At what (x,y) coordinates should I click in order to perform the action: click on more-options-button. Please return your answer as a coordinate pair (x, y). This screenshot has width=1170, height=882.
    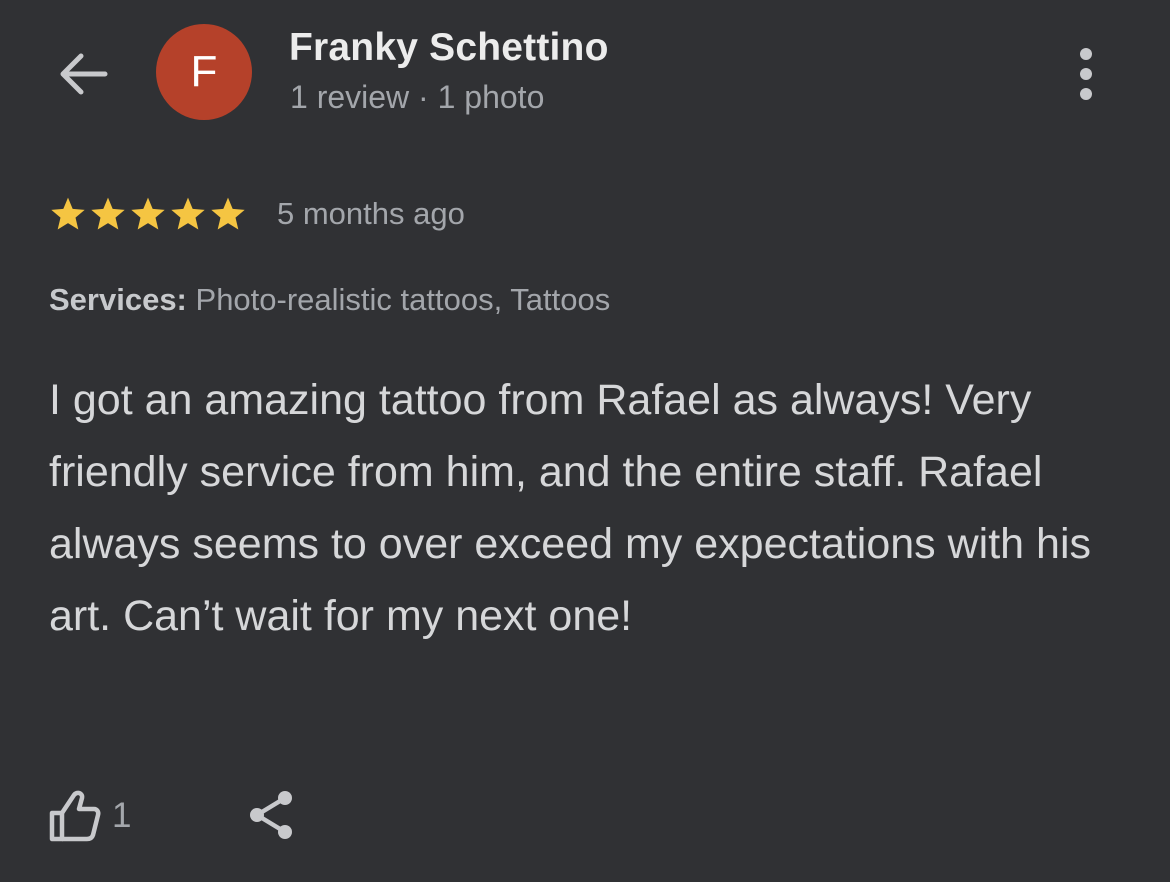
    Looking at the image, I should click on (1086, 74).